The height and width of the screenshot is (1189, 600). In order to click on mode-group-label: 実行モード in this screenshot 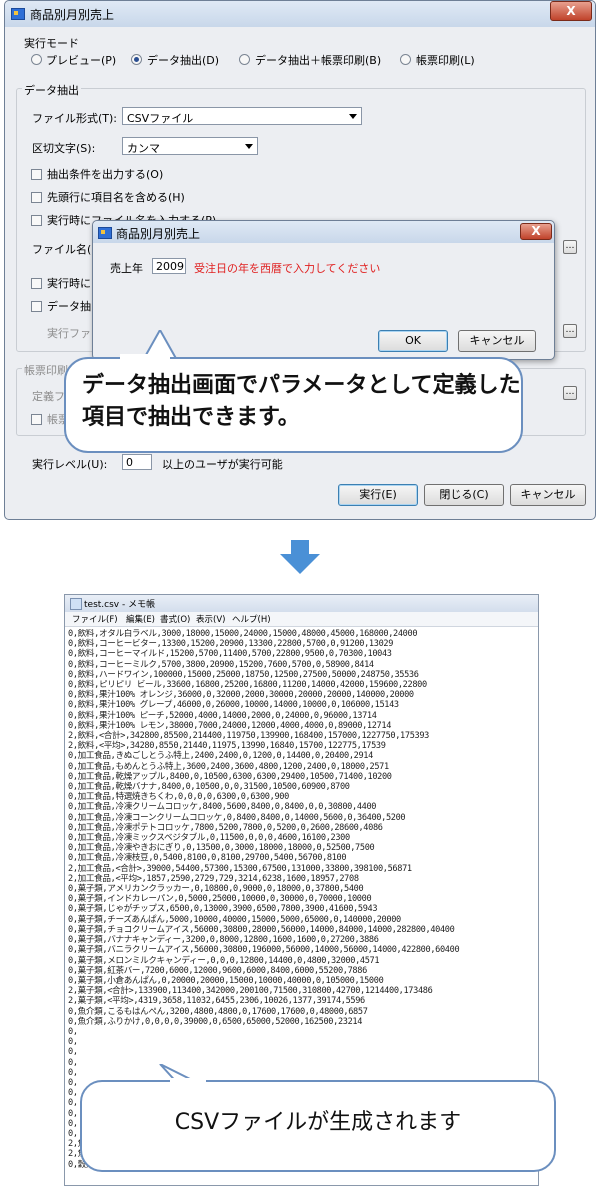, I will do `click(51, 43)`.